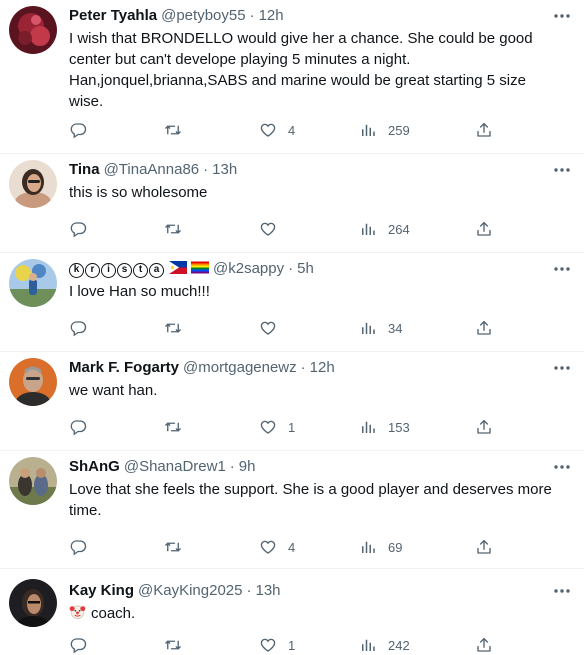 This screenshot has height=655, width=584. What do you see at coordinates (380, 328) in the screenshot?
I see `views-button: 34` at bounding box center [380, 328].